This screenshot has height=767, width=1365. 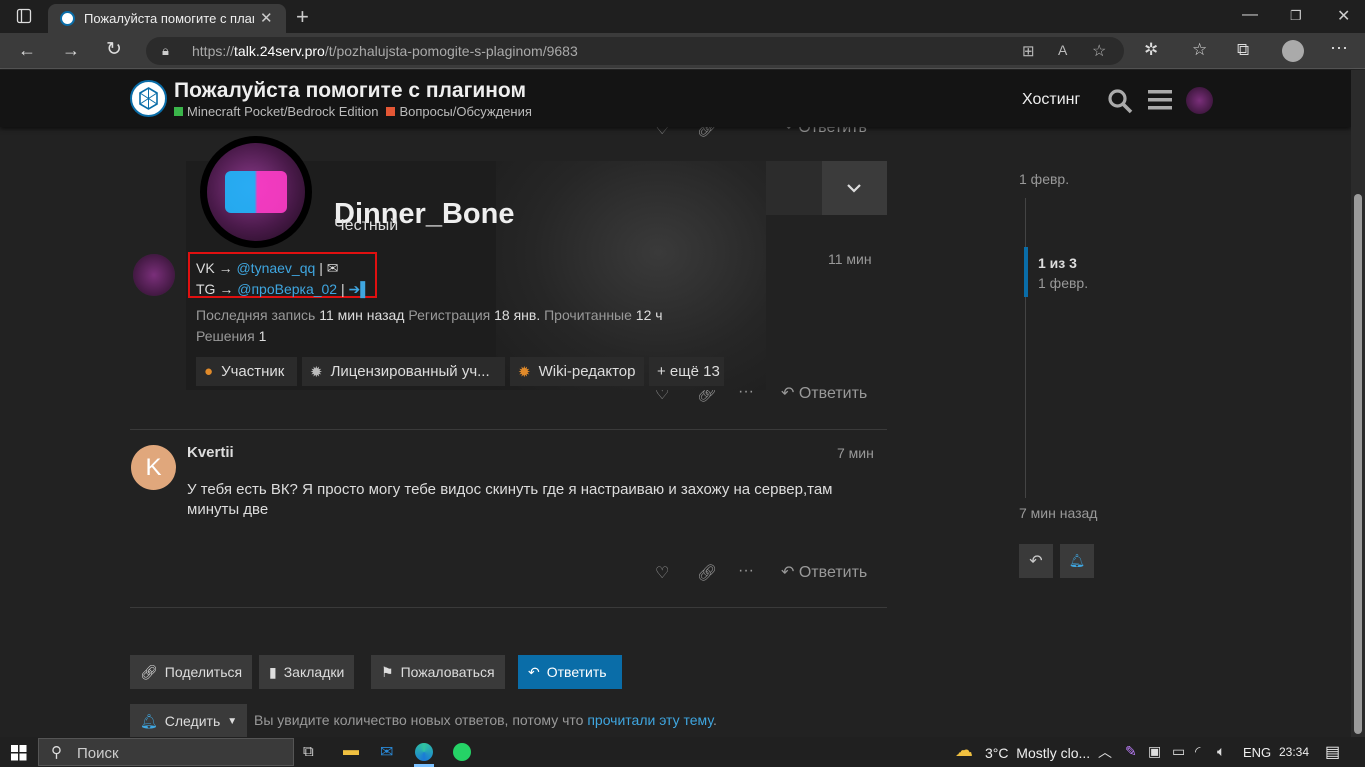 What do you see at coordinates (1296, 16) in the screenshot?
I see `restore-icon: ❐` at bounding box center [1296, 16].